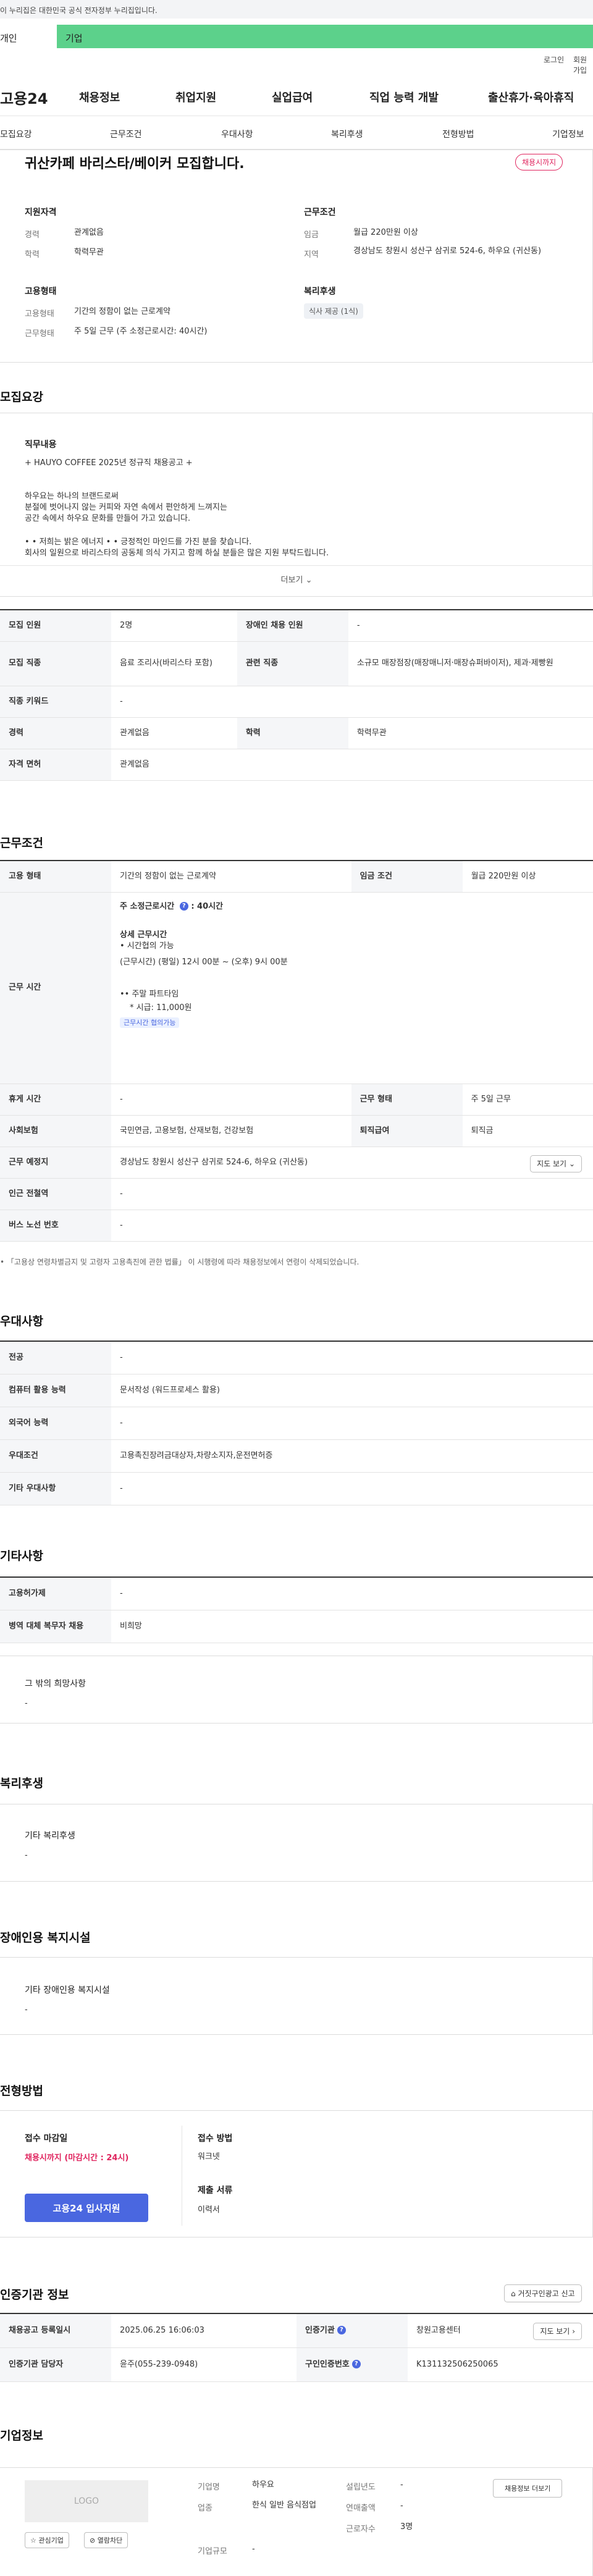 The image size is (593, 2576). What do you see at coordinates (263, 2485) in the screenshot?
I see `company-value: 하우요` at bounding box center [263, 2485].